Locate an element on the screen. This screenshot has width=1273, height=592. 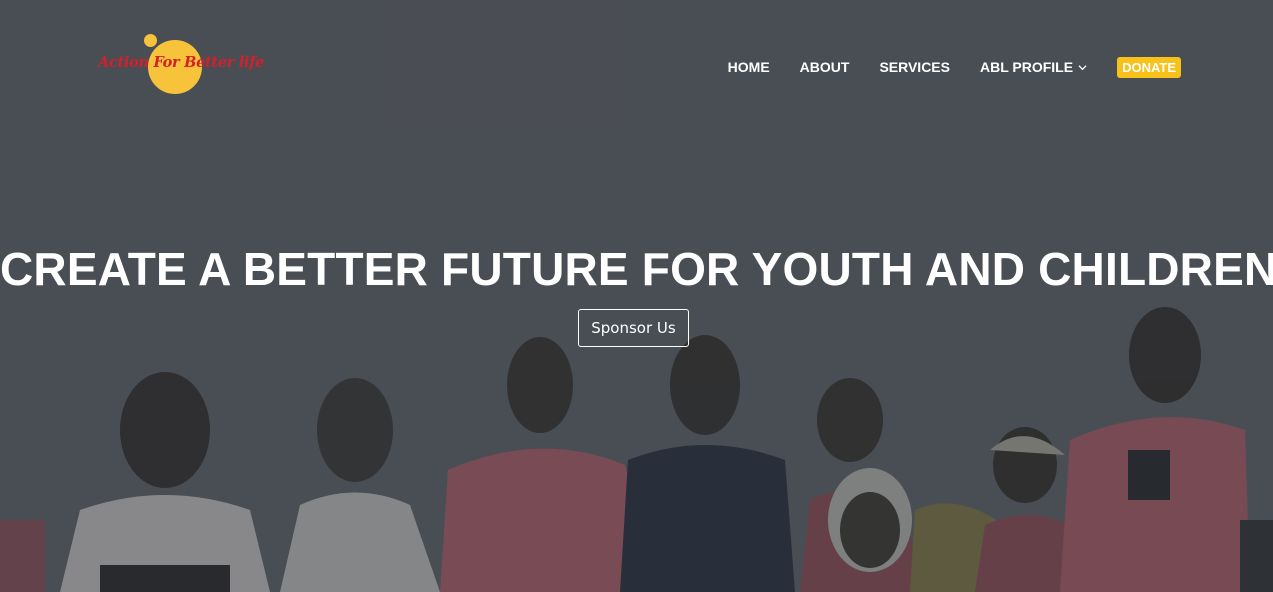
nav-item-label: ABOUT is located at coordinates (824, 67).